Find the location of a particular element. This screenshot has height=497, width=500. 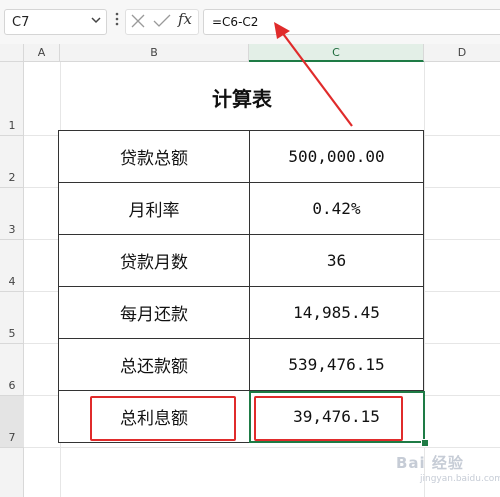

watermark-subtext: jingyan.baidu.com is located at coordinates (460, 479).